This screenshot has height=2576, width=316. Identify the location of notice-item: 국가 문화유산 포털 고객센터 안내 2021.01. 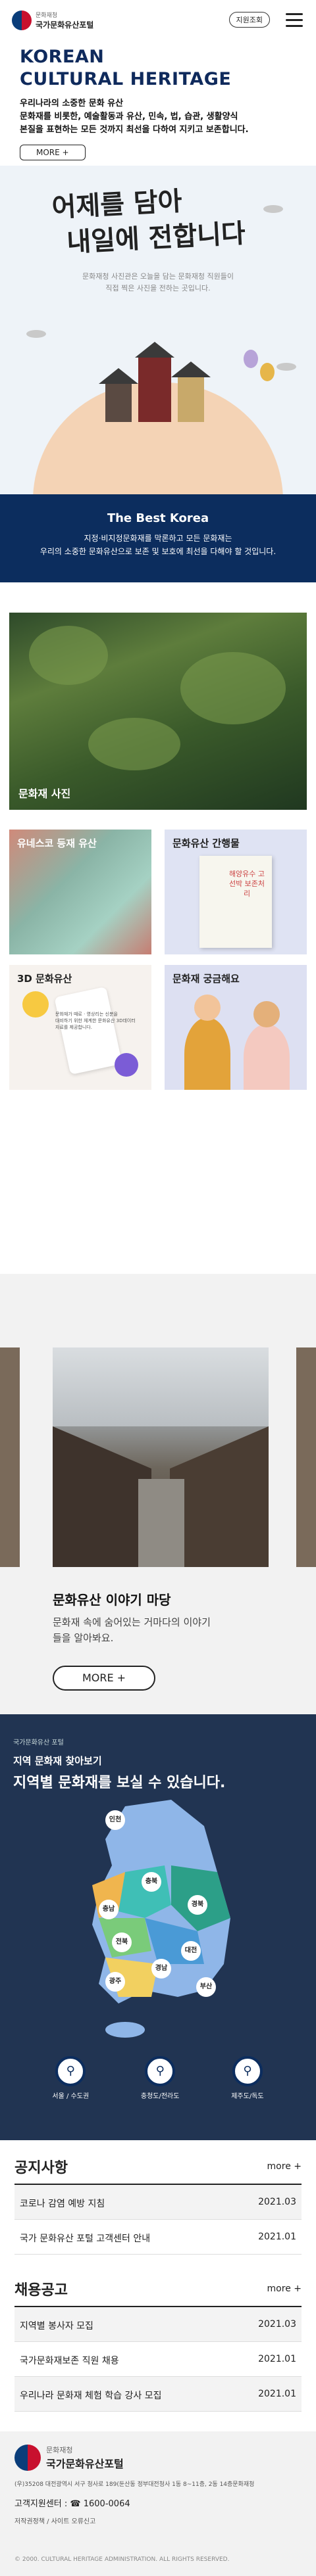
(158, 2237).